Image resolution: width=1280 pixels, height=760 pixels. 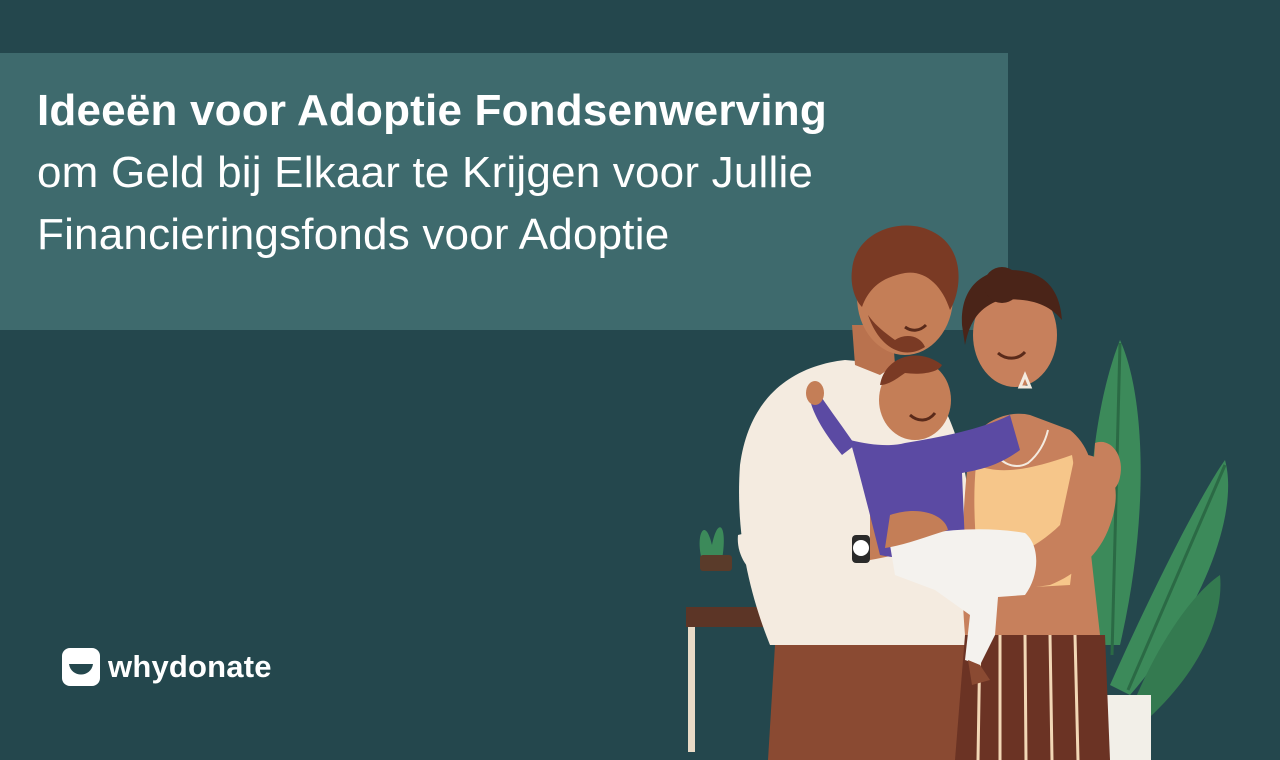 I want to click on whydonate-logo: whydonate, so click(x=167, y=667).